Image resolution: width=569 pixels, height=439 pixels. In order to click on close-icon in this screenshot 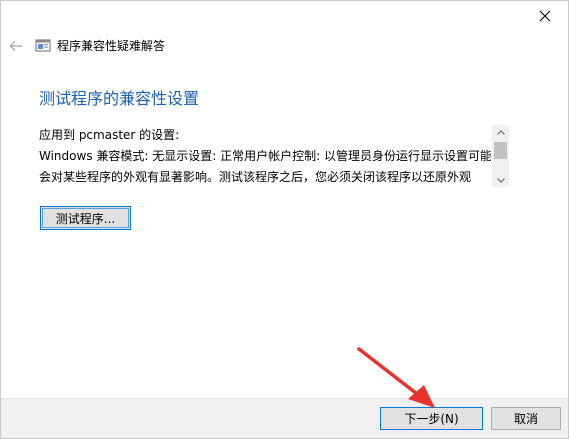, I will do `click(545, 16)`.